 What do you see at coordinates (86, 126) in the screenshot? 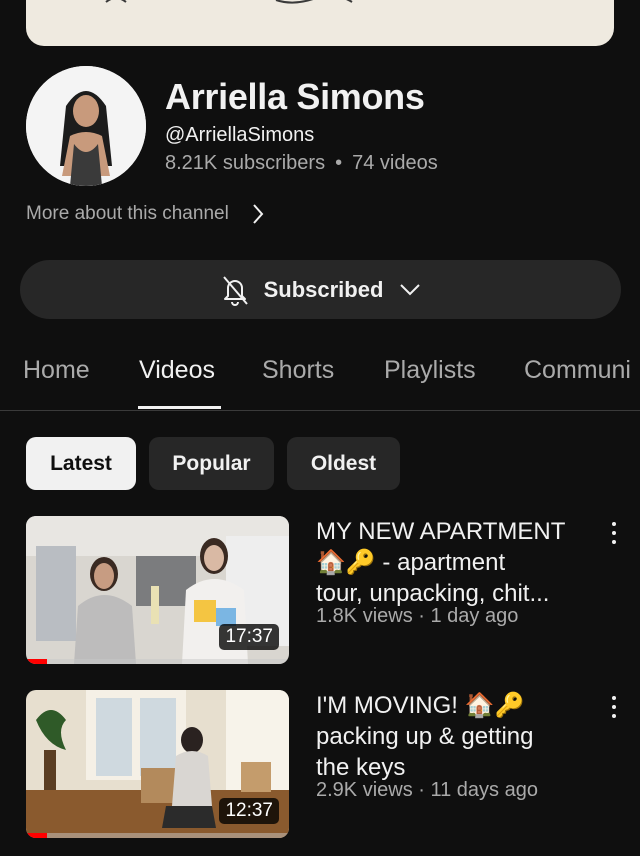
I see `channel-avatar` at bounding box center [86, 126].